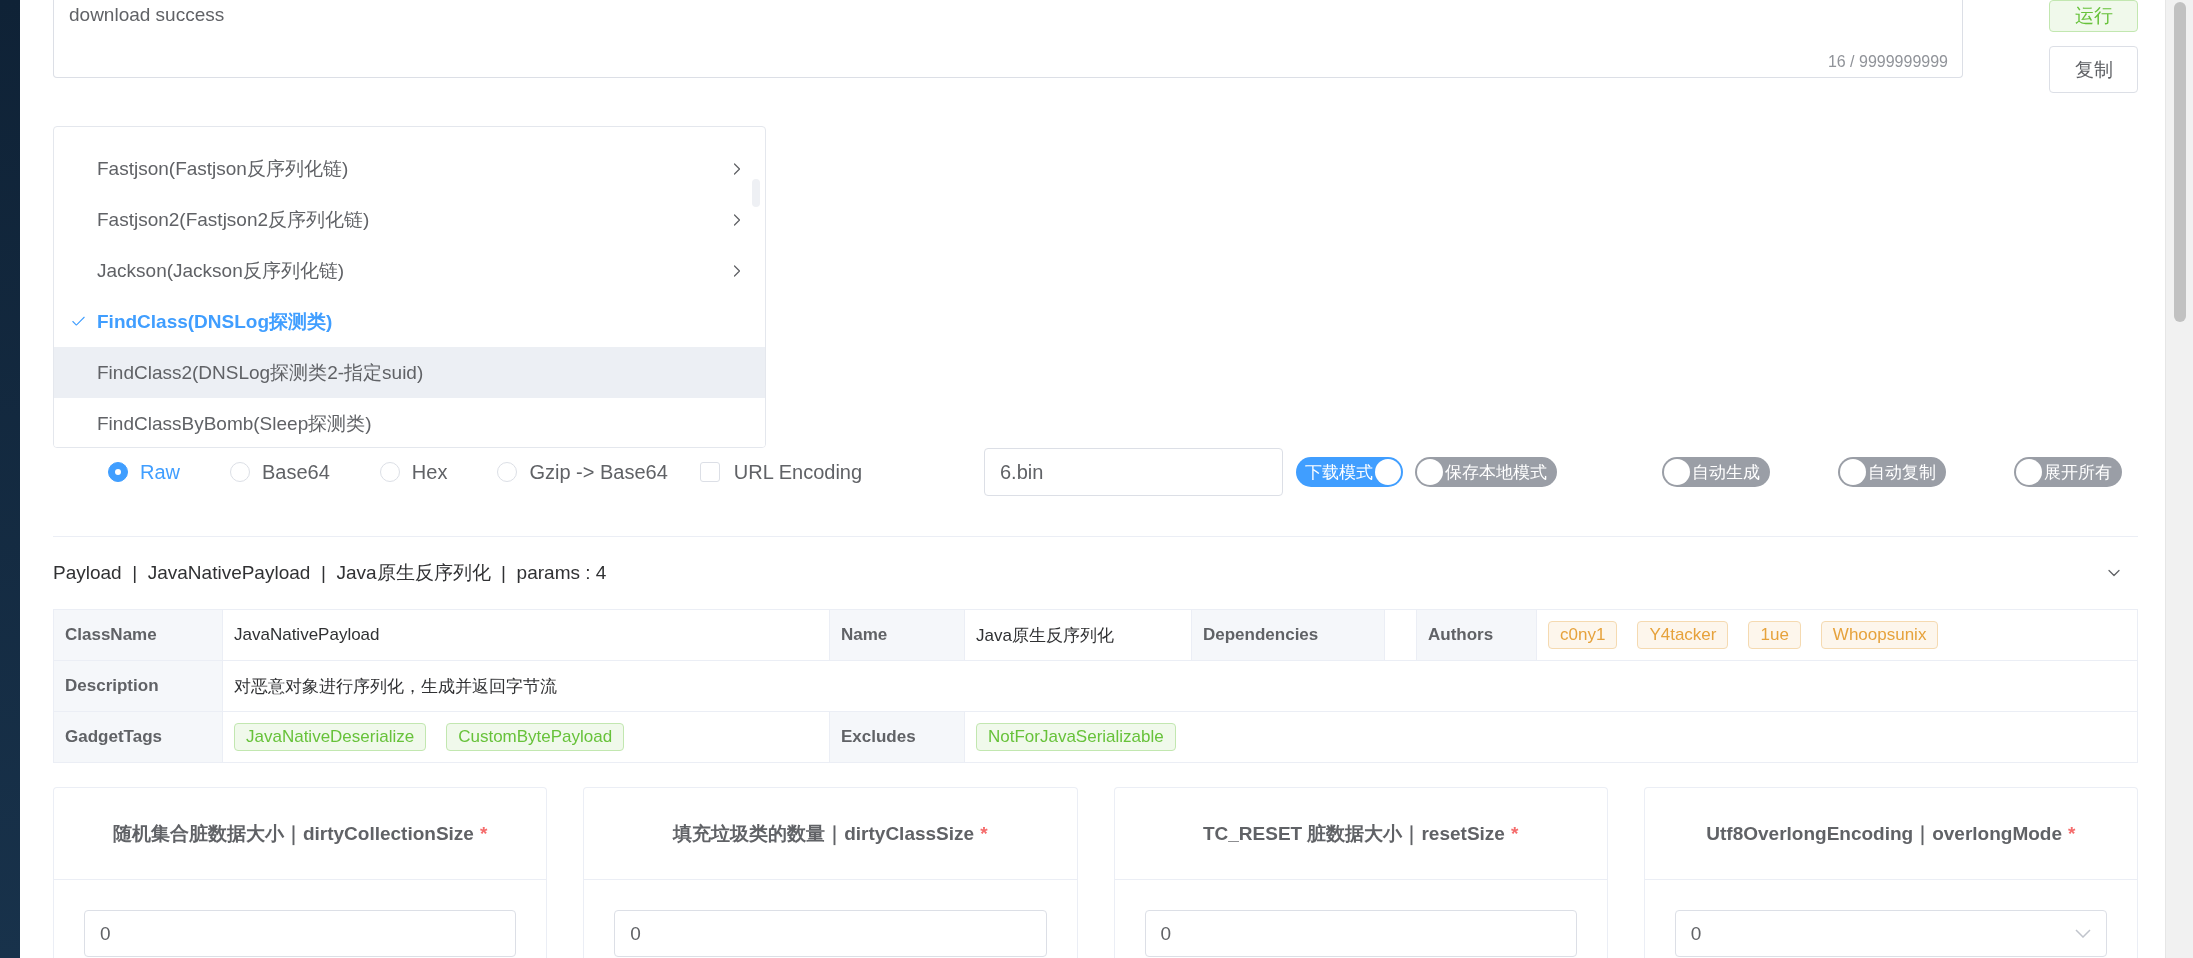 This screenshot has height=958, width=2193. Describe the element at coordinates (1008, 39) in the screenshot. I see `output-textarea: download success 16 / 9999999999` at that location.